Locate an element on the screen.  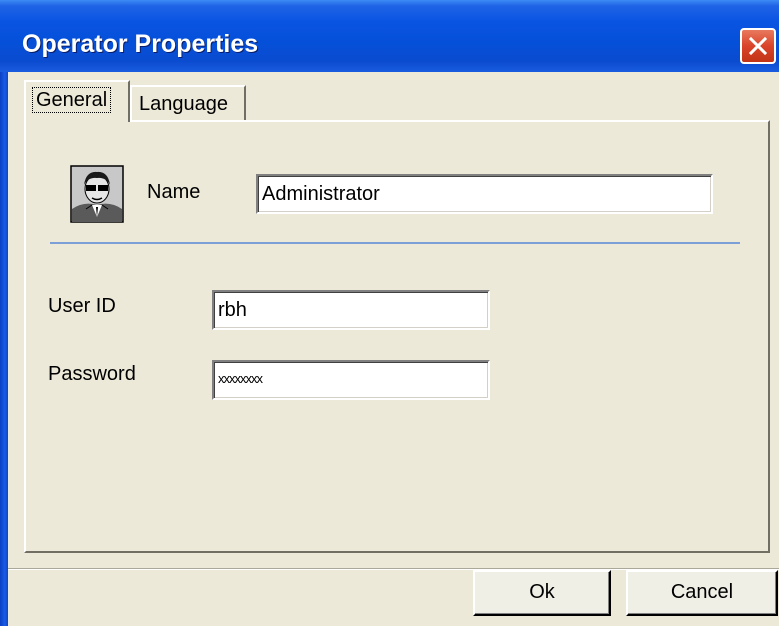
ok-button: Ok is located at coordinates (542, 593).